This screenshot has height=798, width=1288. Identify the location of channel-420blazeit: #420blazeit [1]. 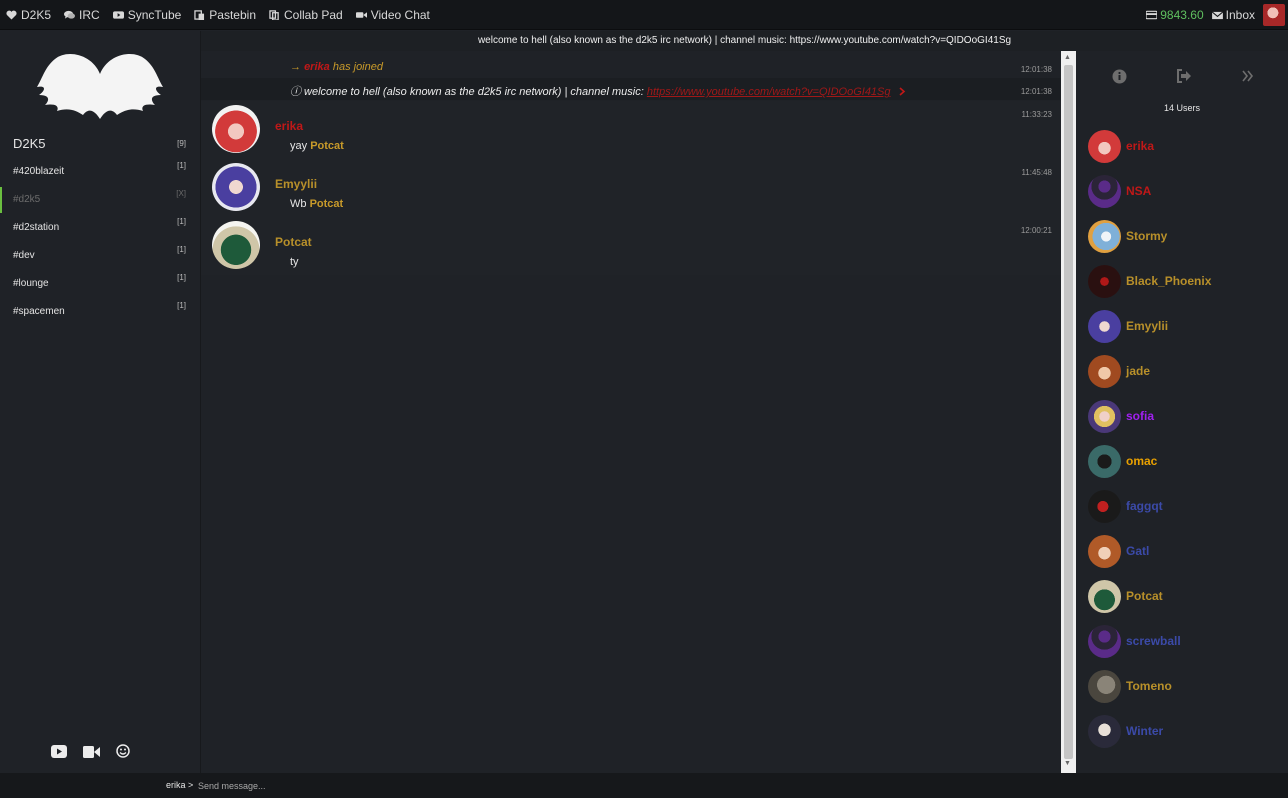
(100, 172).